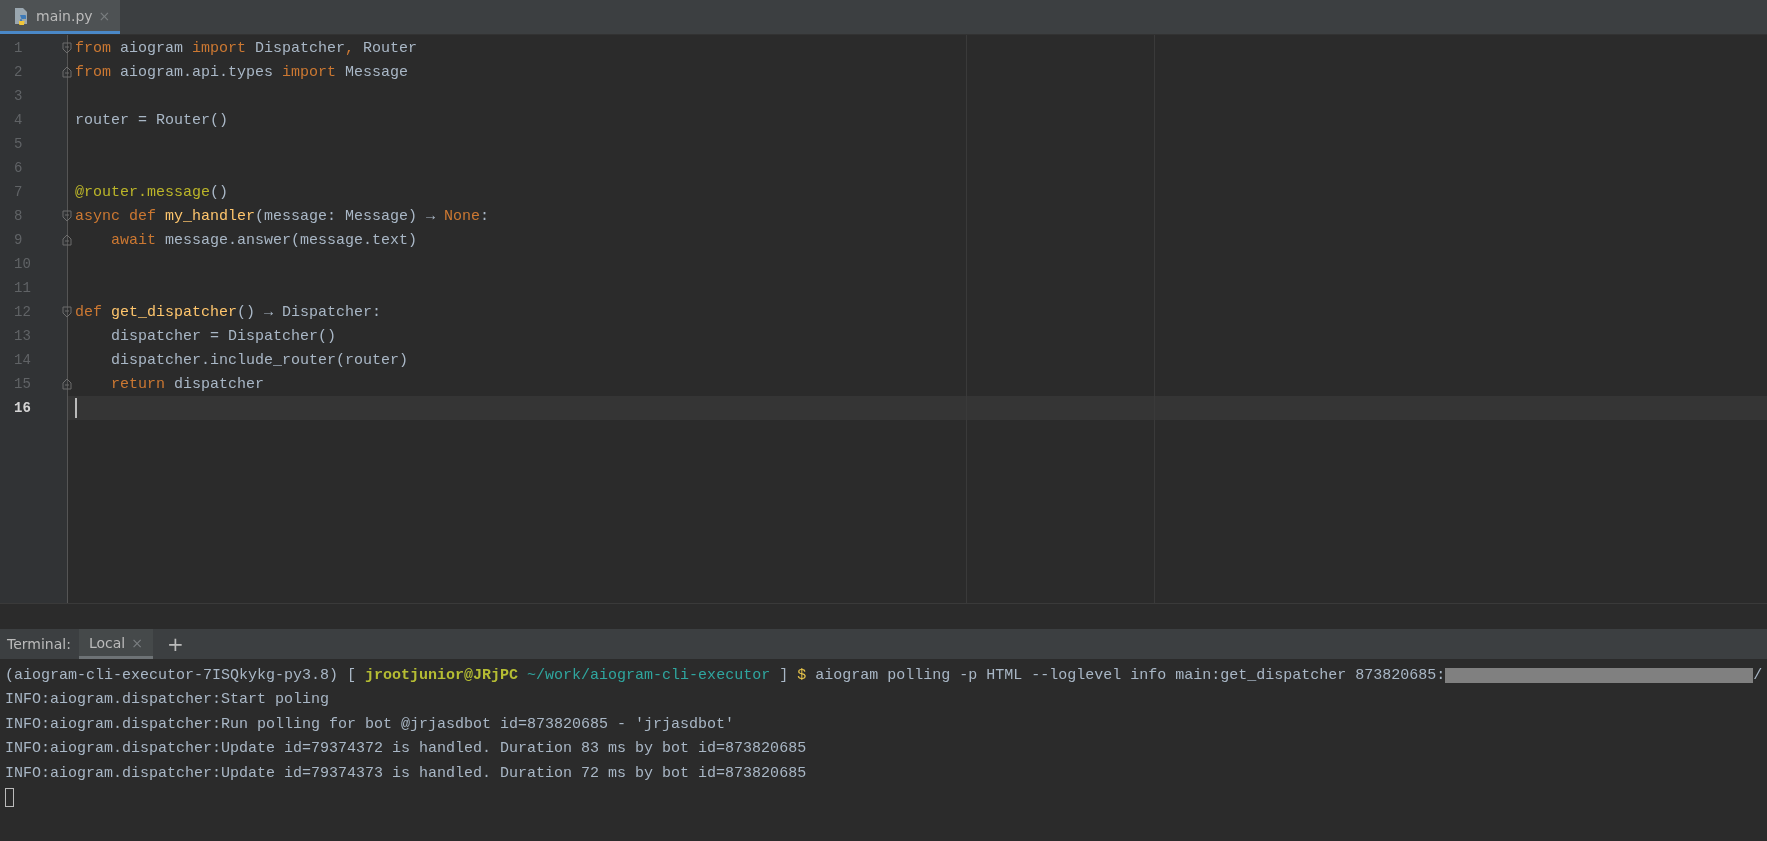  I want to click on code-line: dispatcher = Dispatcher(), so click(224, 336).